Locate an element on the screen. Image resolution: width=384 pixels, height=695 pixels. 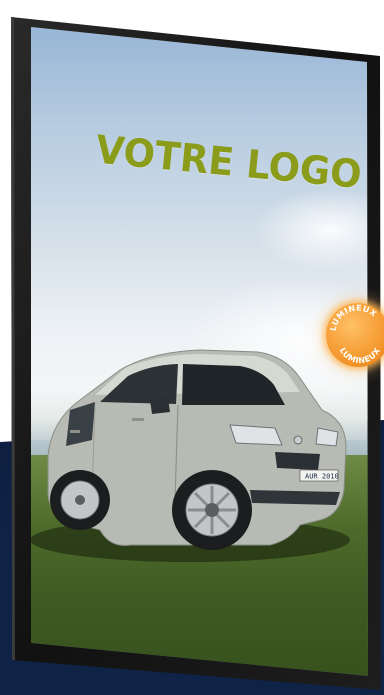
badge-bottom-textpath: LUMINEUX is located at coordinates (360, 355).